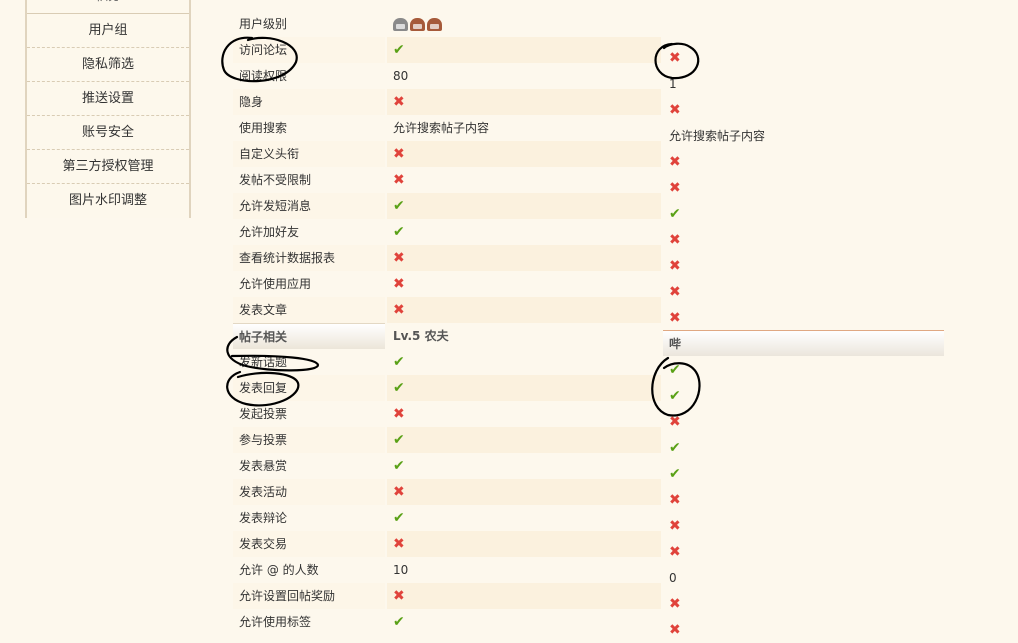  Describe the element at coordinates (275, 180) in the screenshot. I see `permission-label: 发帖不受限制` at that location.